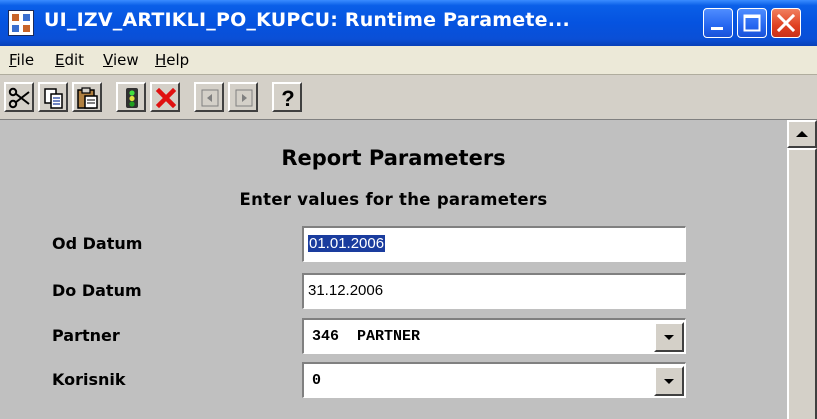  What do you see at coordinates (121, 60) in the screenshot?
I see `menu-view: View` at bounding box center [121, 60].